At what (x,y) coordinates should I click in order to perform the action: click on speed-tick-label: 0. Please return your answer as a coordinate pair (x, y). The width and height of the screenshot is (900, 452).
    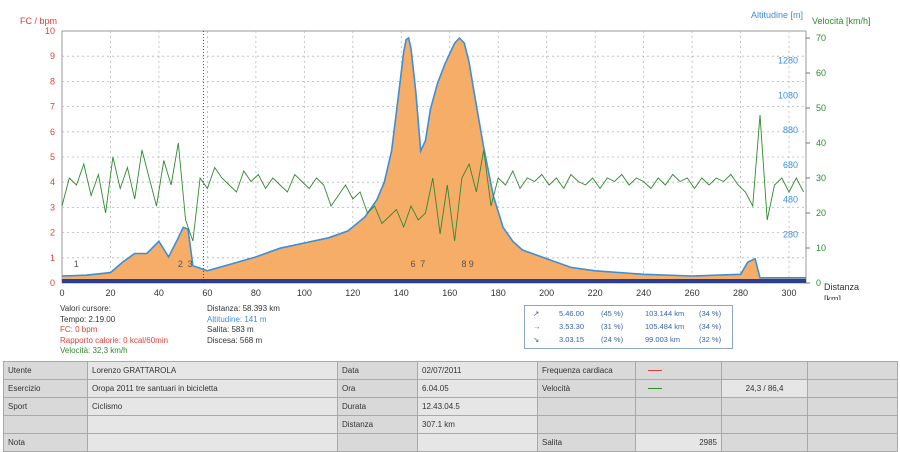
    Looking at the image, I should click on (818, 283).